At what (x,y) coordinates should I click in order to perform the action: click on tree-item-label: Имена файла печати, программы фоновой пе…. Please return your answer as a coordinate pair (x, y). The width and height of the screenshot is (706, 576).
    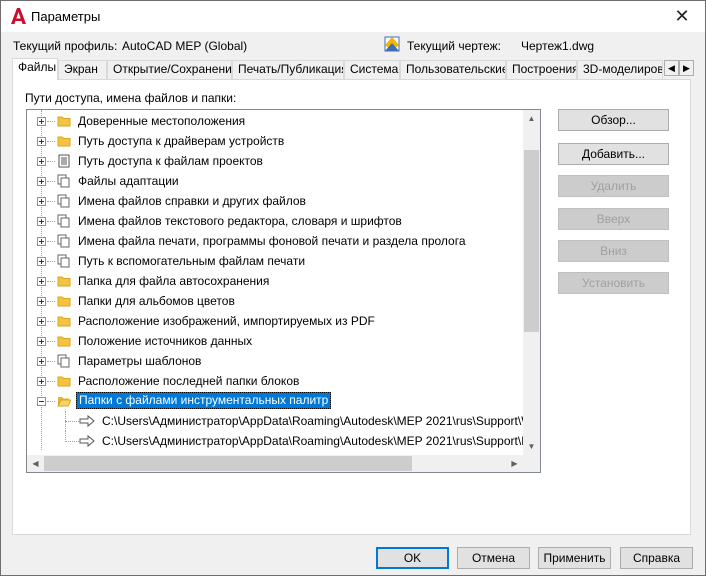
    Looking at the image, I should click on (272, 241).